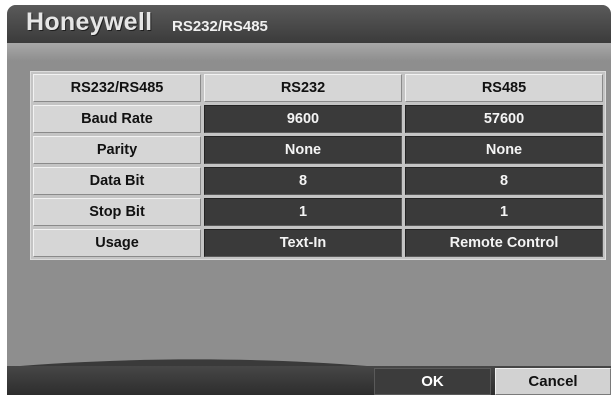 The image size is (613, 397). What do you see at coordinates (117, 150) in the screenshot?
I see `row-label-parity: Parity` at bounding box center [117, 150].